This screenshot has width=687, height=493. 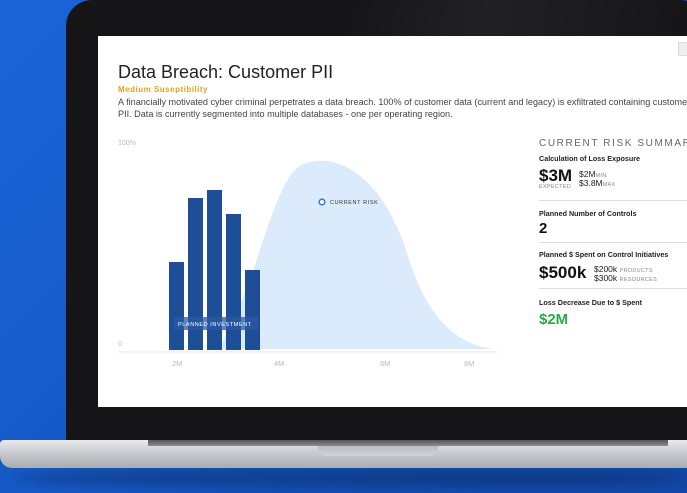 I want to click on loss-decrease-label: Loss Decrease Due to $ Spent, so click(x=591, y=302).